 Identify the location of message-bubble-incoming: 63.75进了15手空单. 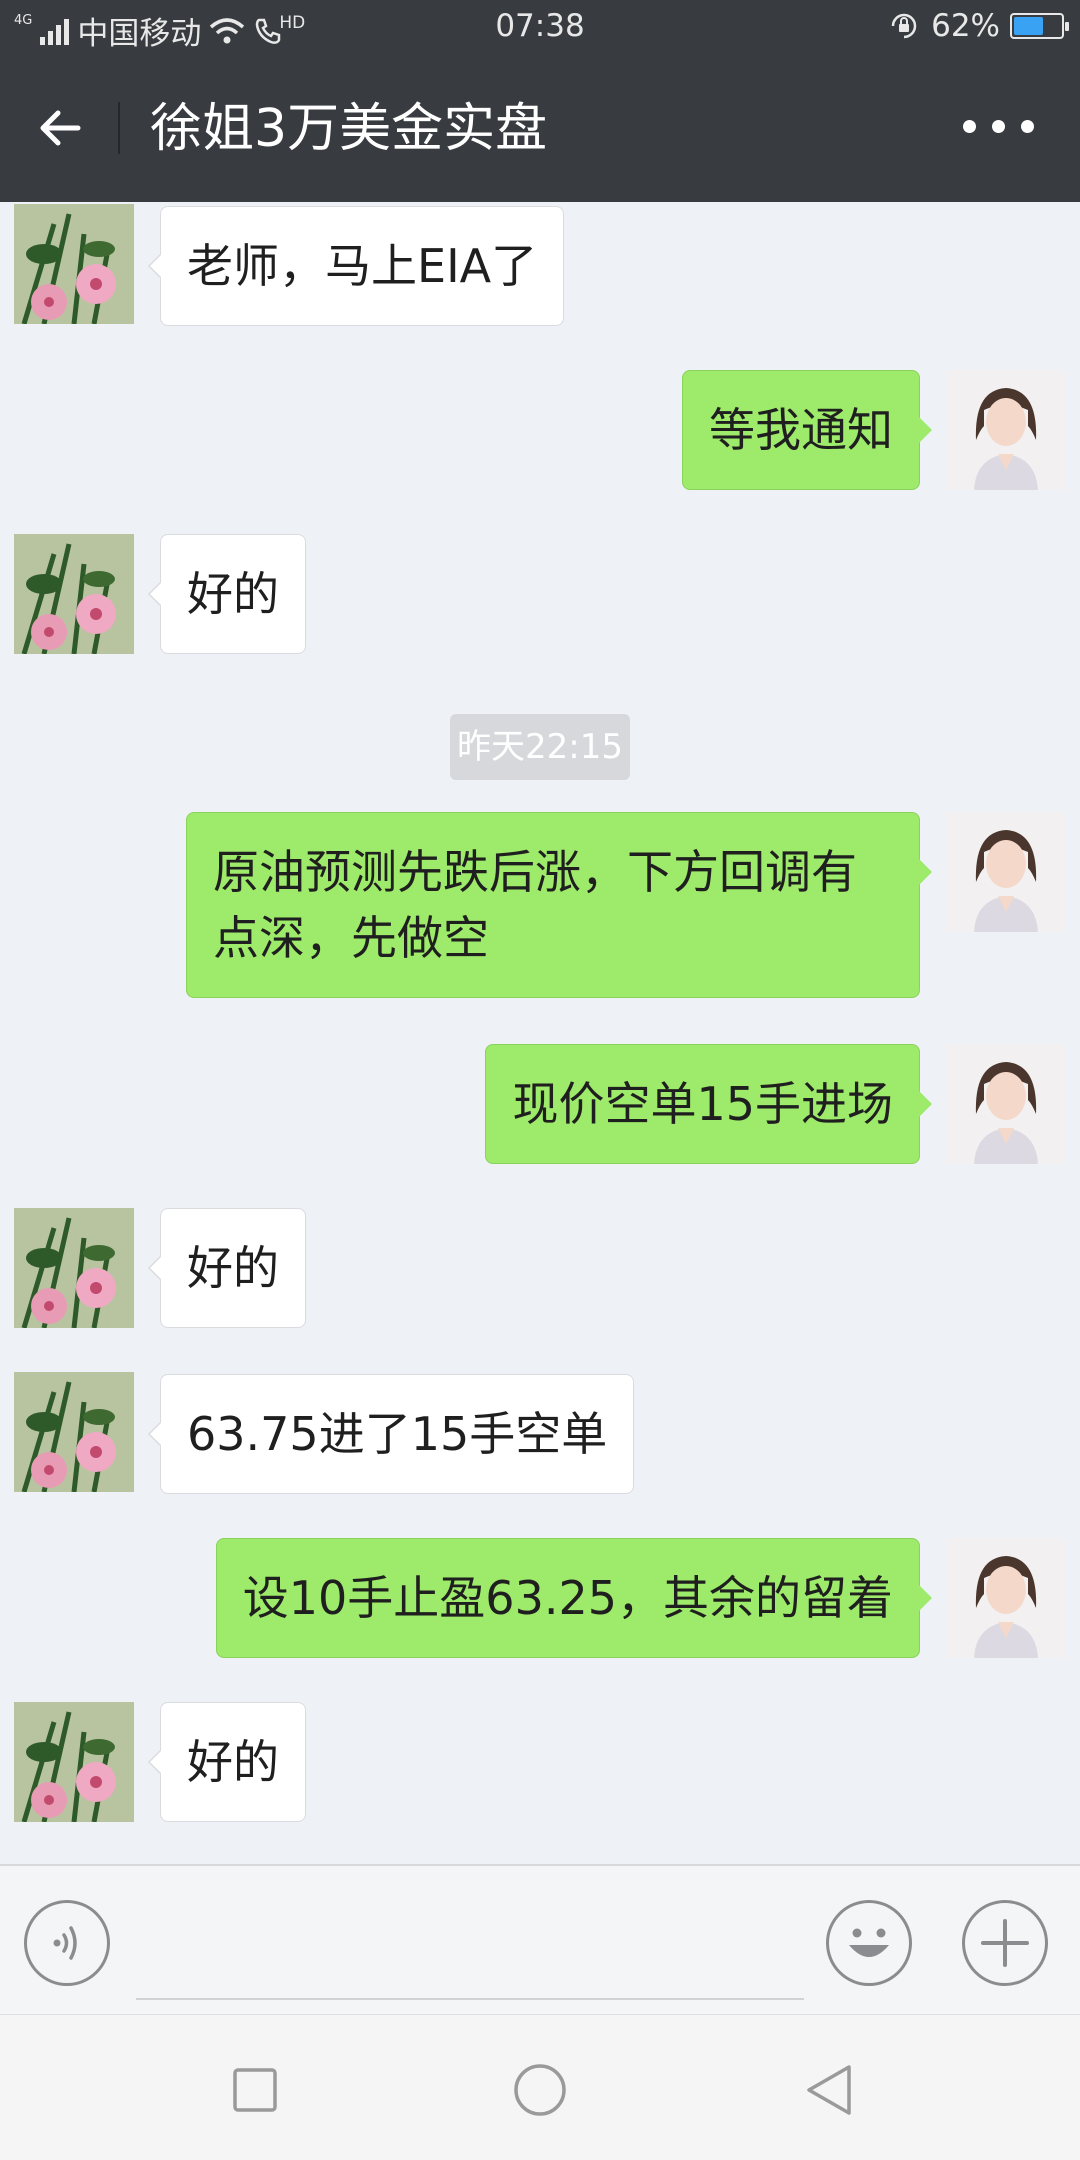
(391, 1434).